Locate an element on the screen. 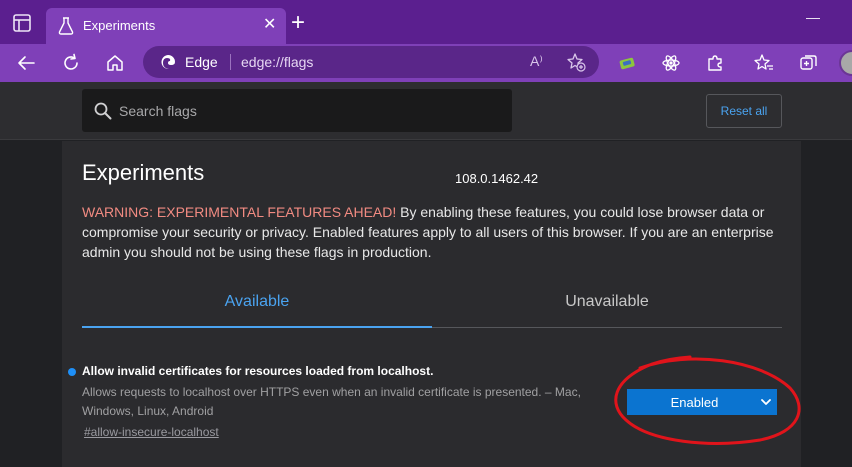 Image resolution: width=852 pixels, height=467 pixels. tab-title: Experiments is located at coordinates (119, 25).